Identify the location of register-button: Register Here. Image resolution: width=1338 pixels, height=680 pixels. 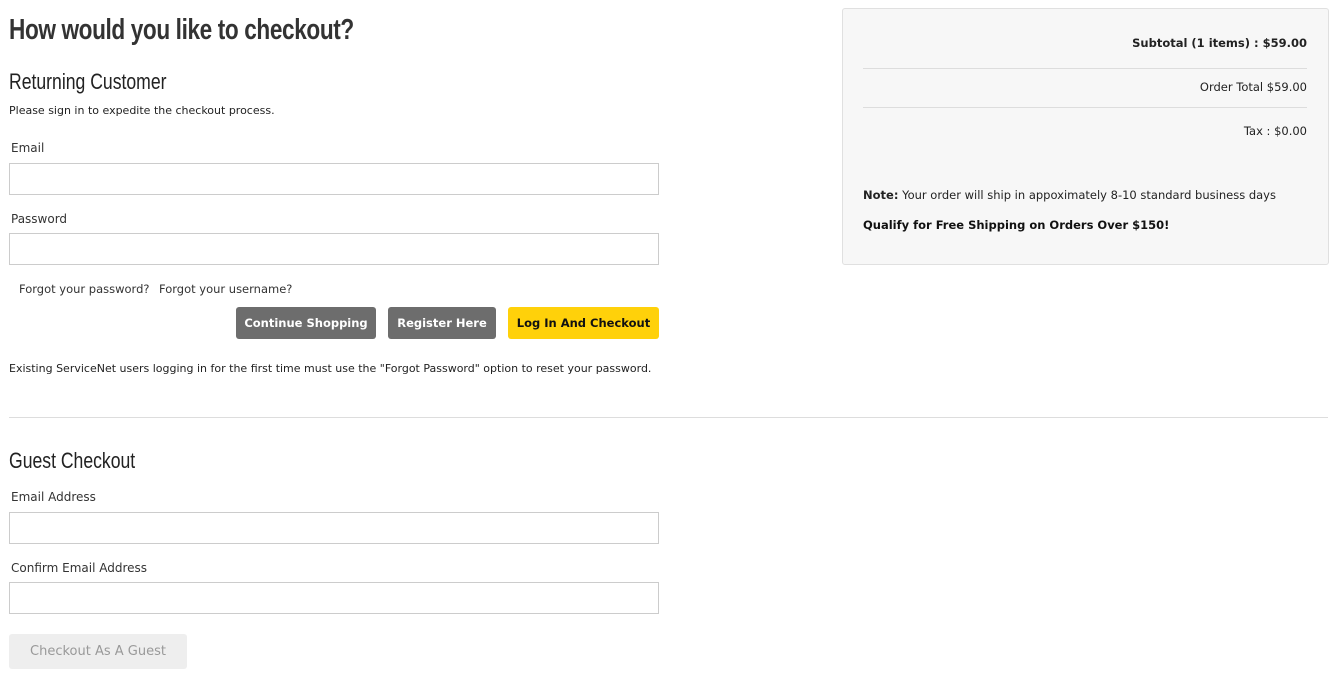
(442, 323).